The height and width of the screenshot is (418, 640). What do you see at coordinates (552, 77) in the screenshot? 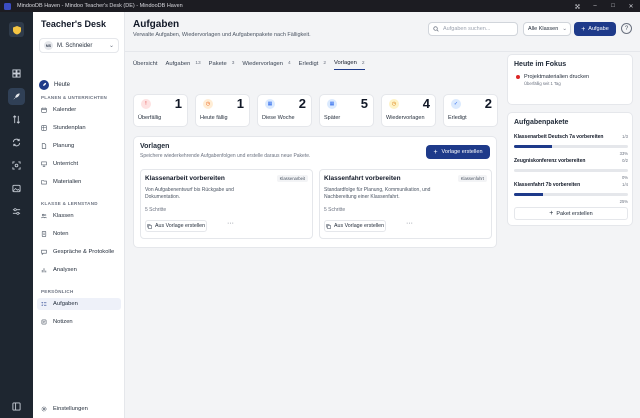
I see `focus-item: Projektmaterialien drucken` at bounding box center [552, 77].